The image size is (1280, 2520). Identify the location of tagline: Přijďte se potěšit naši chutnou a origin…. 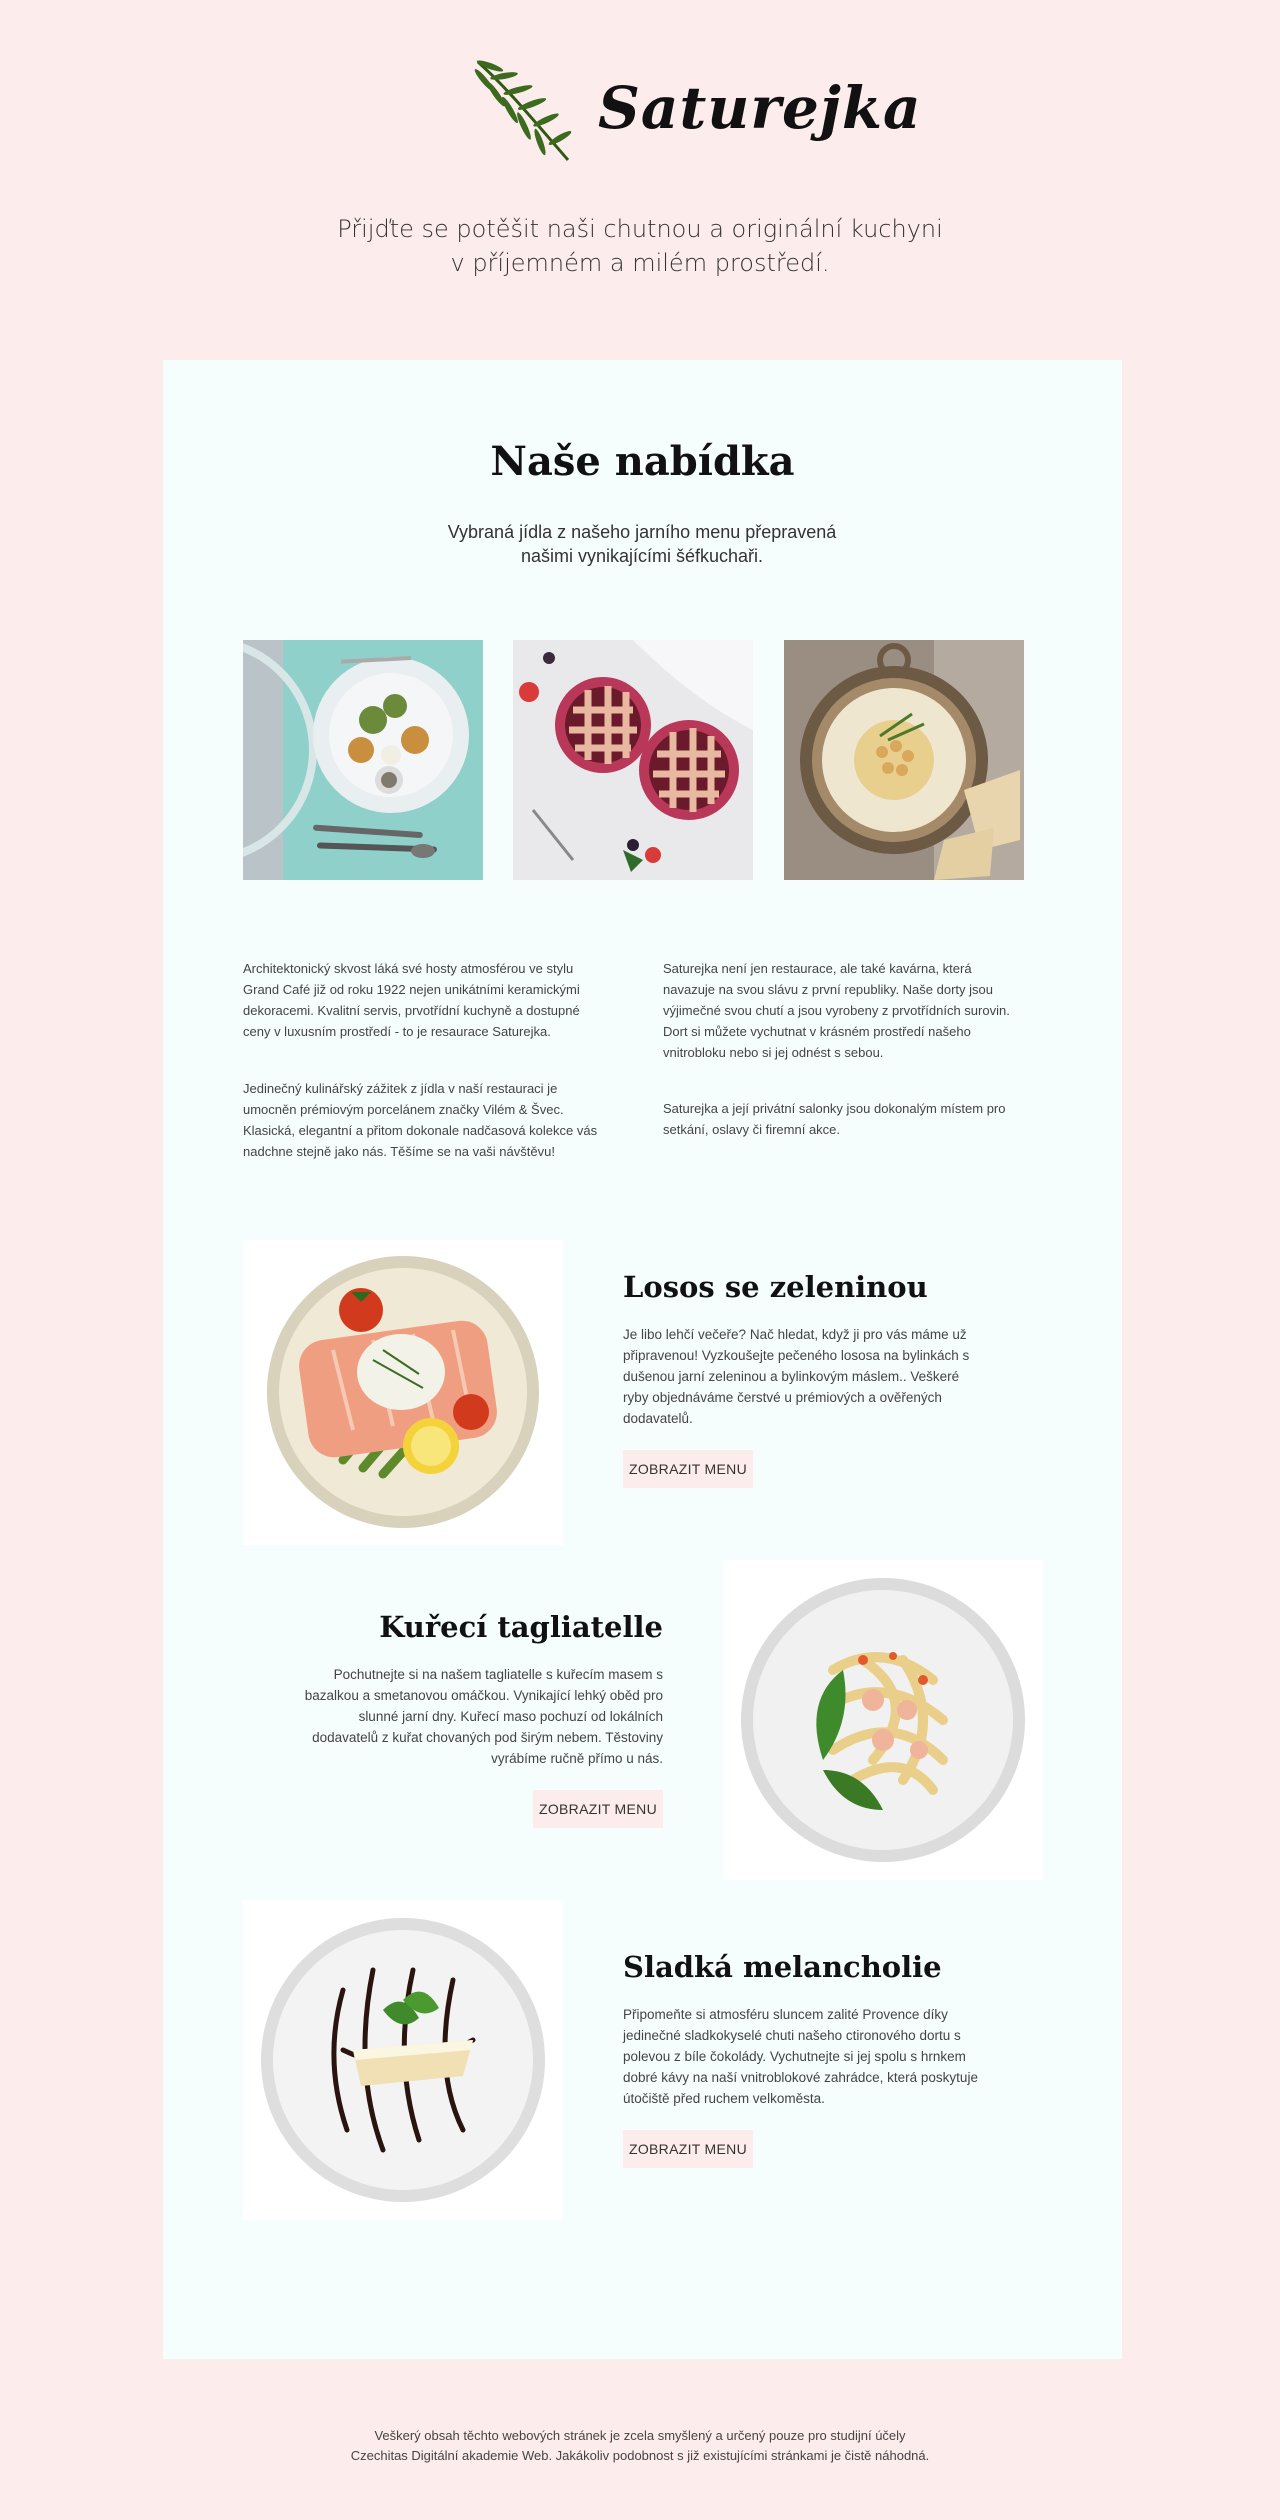
(640, 246).